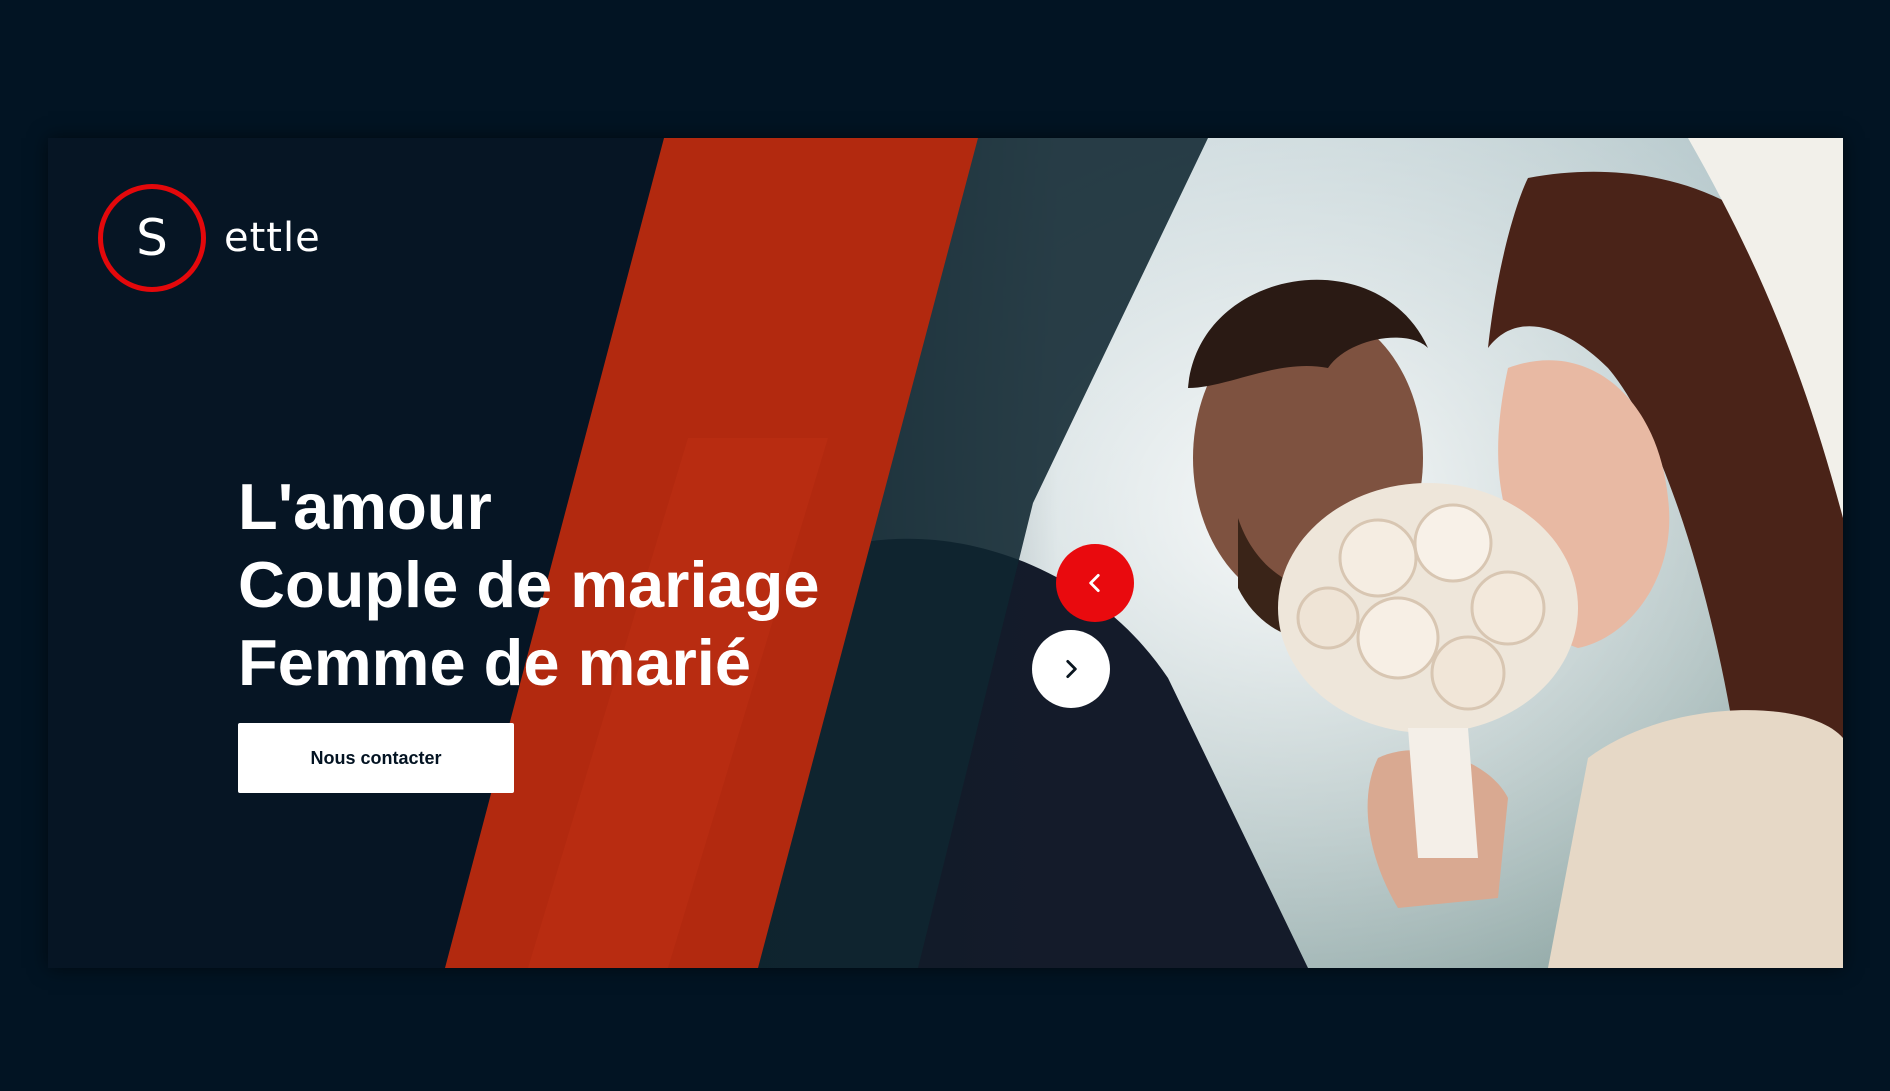 Image resolution: width=1890 pixels, height=1091 pixels. I want to click on carousel-prev-button, so click(1095, 583).